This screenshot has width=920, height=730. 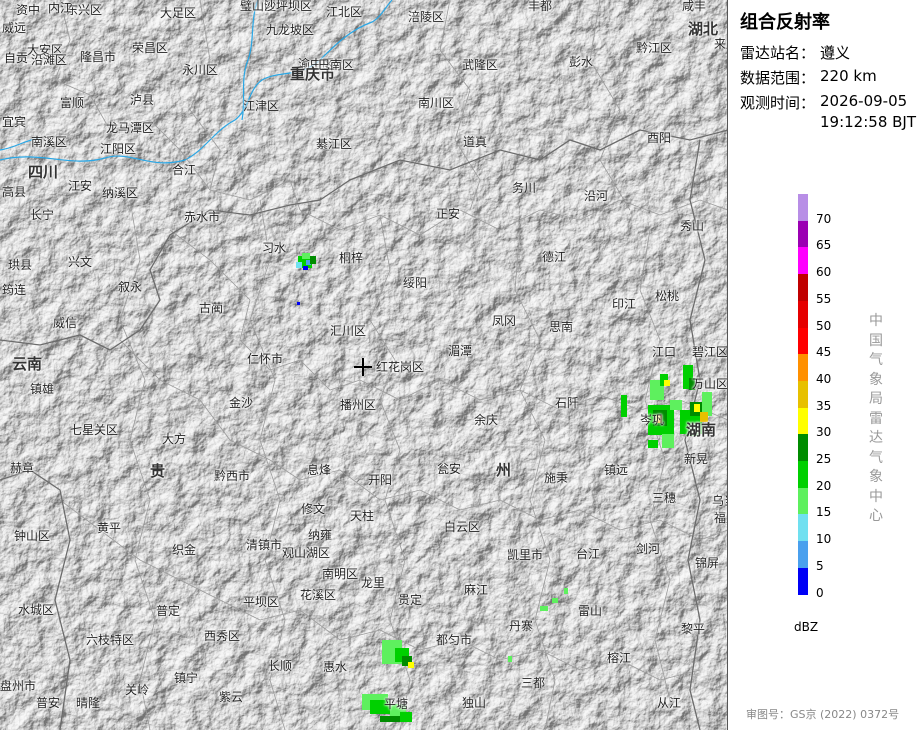 I want to click on place-label: 锦屏, so click(x=707, y=563).